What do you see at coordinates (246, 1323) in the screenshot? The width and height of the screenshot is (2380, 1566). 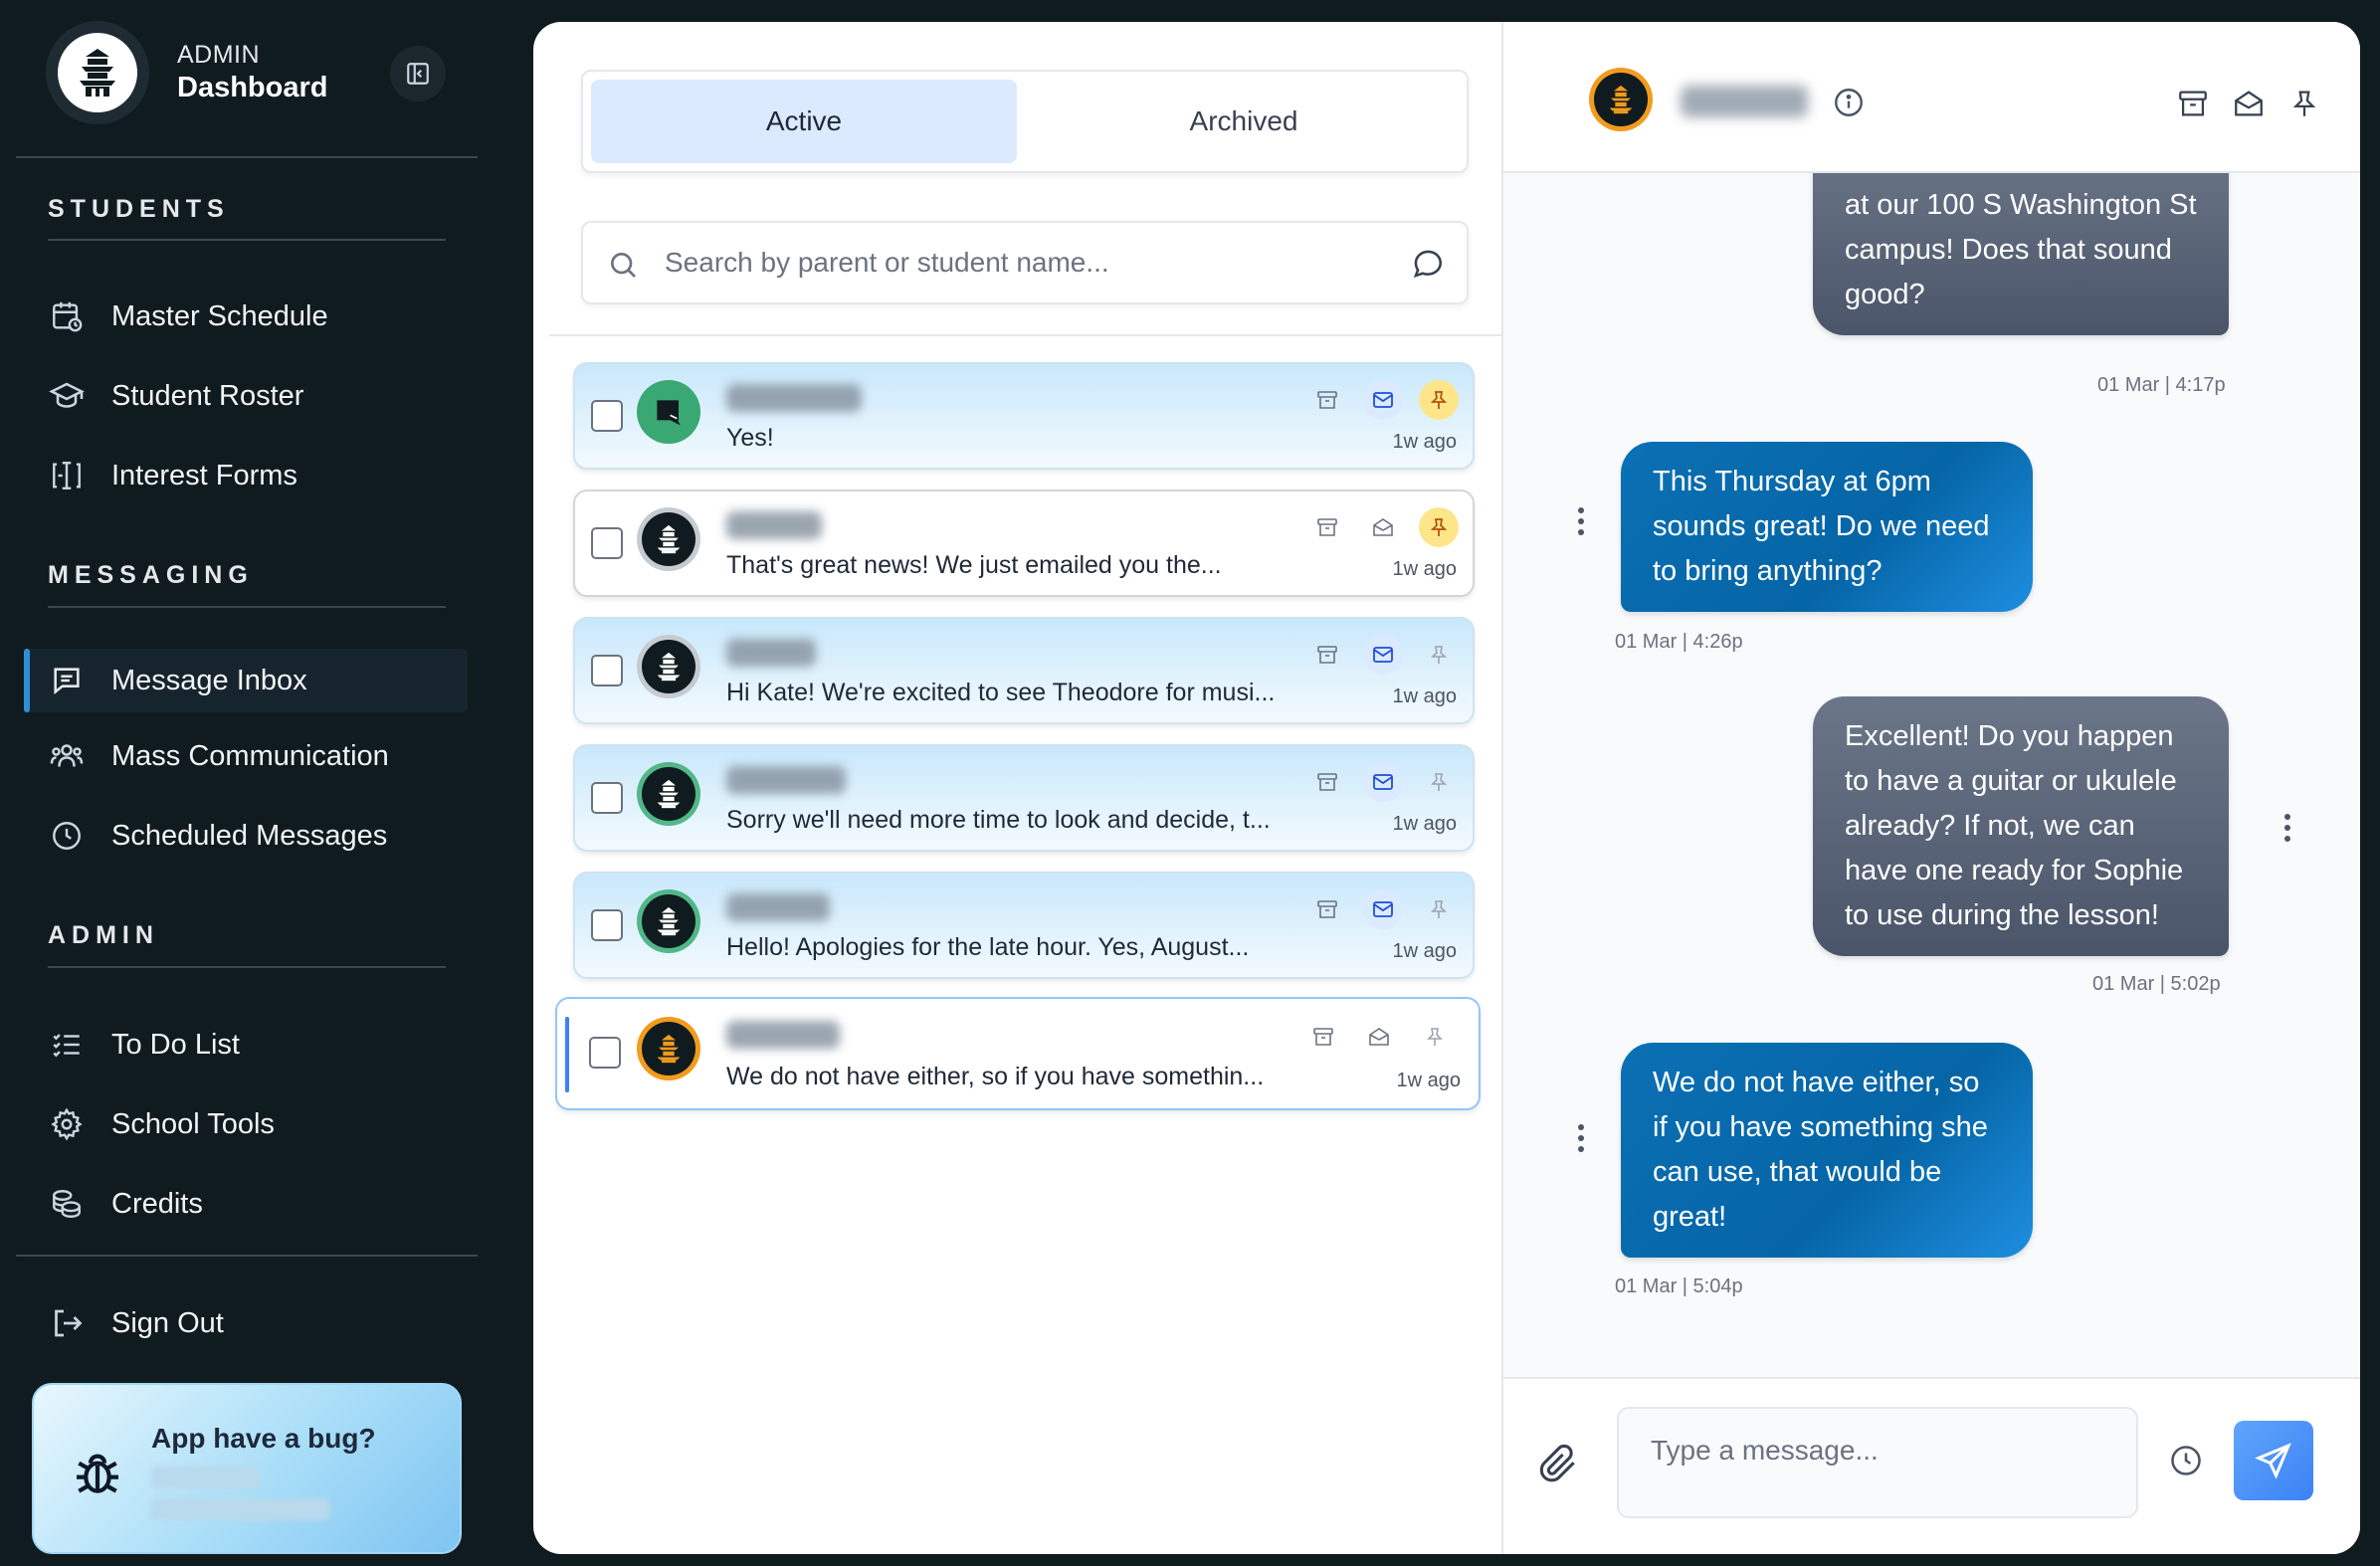 I see `sign-out-button: Sign Out` at bounding box center [246, 1323].